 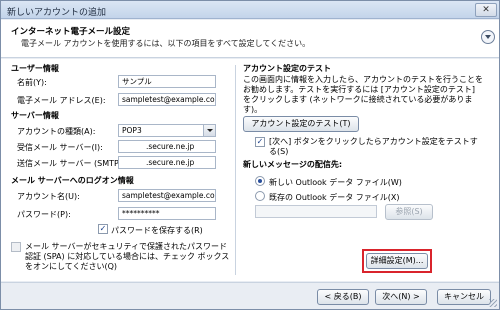 I want to click on incoming-server-label: 受信メール サーバー(I):, so click(x=60, y=147).